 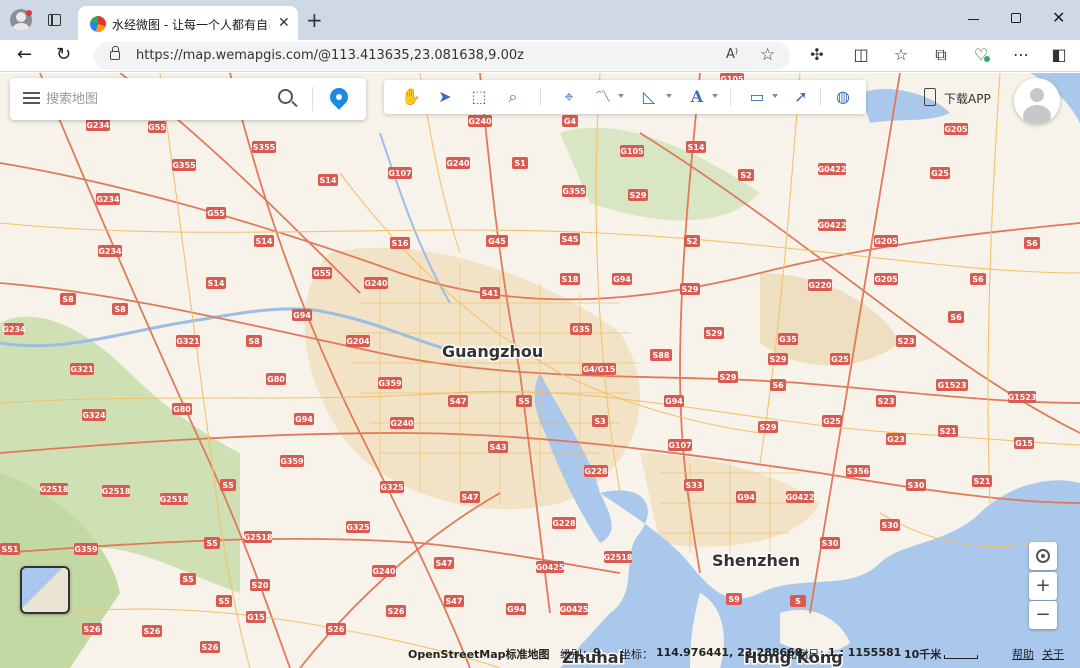 I want to click on svg-text: S33, so click(x=694, y=485).